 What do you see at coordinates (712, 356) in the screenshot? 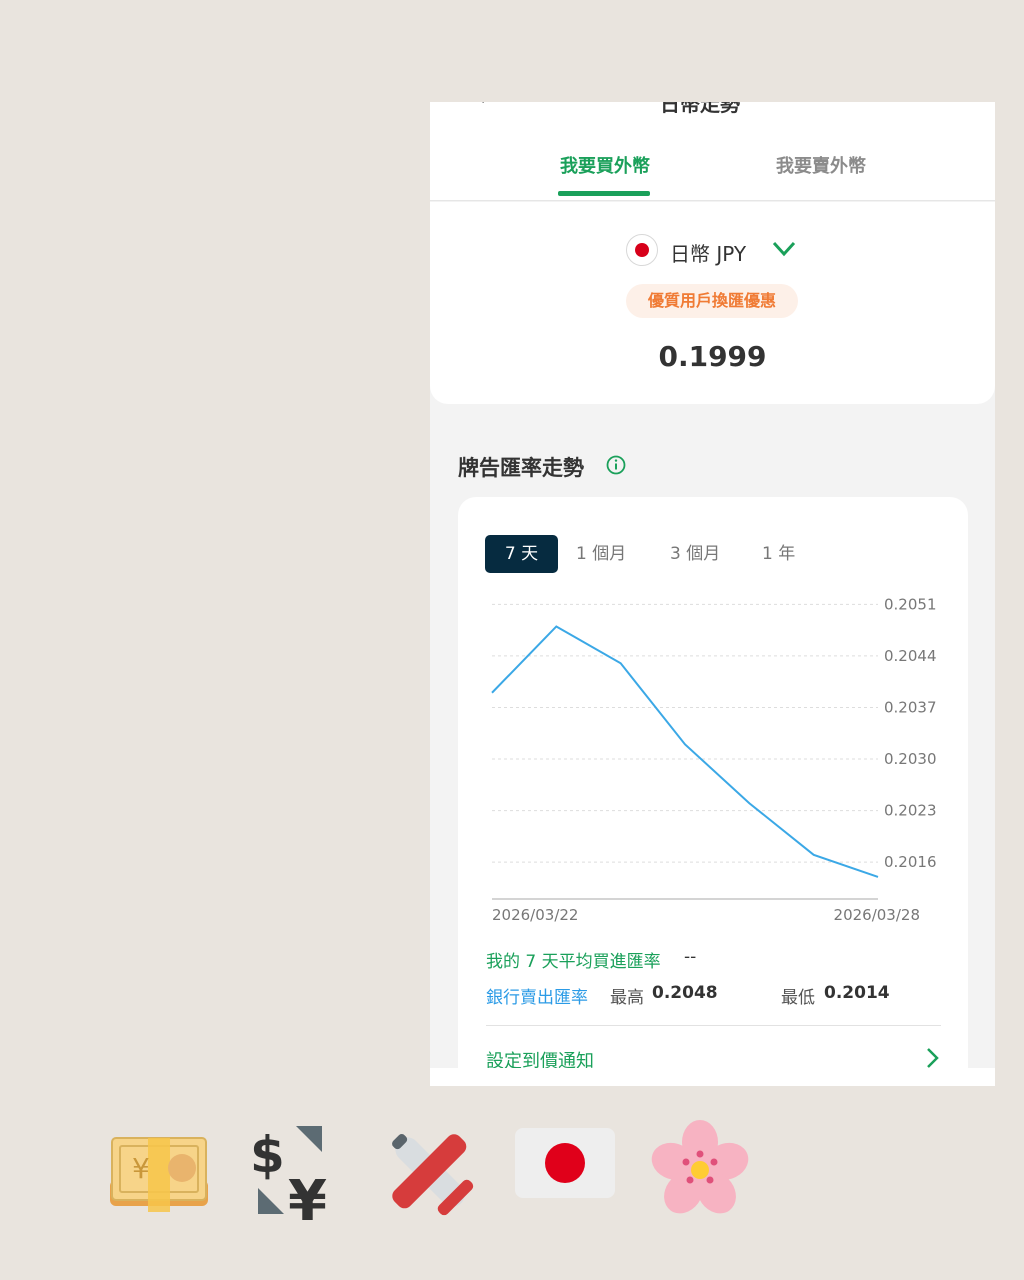
I see `exchange-rate-value: 0.1999` at bounding box center [712, 356].